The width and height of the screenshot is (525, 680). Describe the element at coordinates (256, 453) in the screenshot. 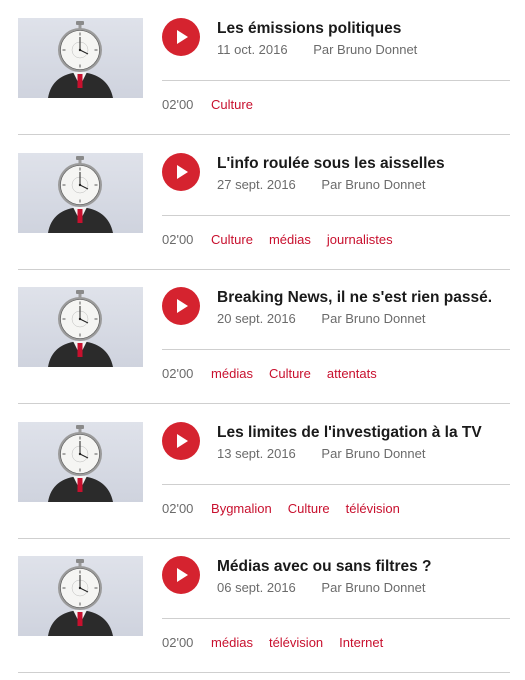

I see `episode-date: 13 sept. 2016` at that location.